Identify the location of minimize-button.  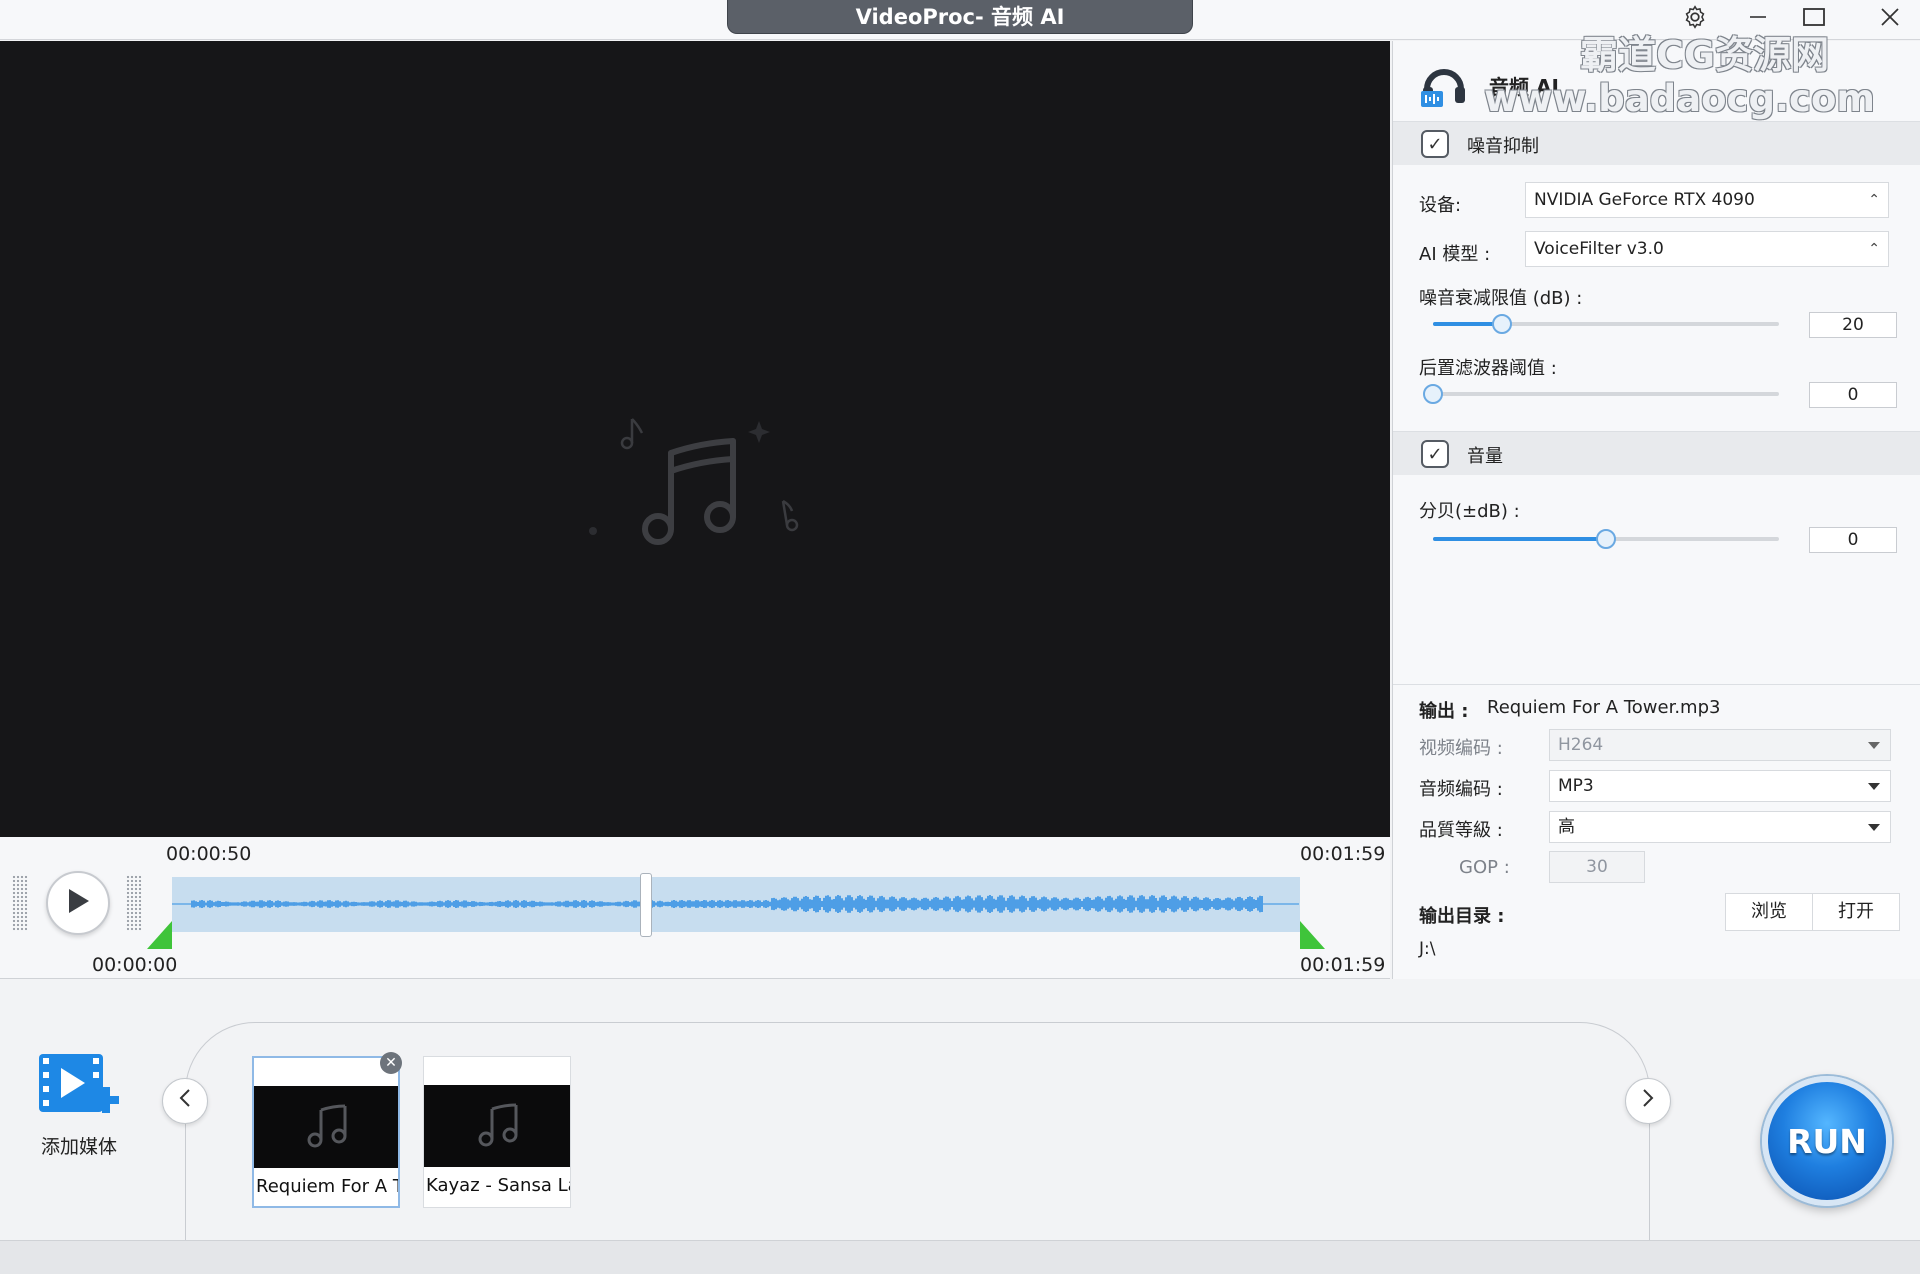
(1758, 20).